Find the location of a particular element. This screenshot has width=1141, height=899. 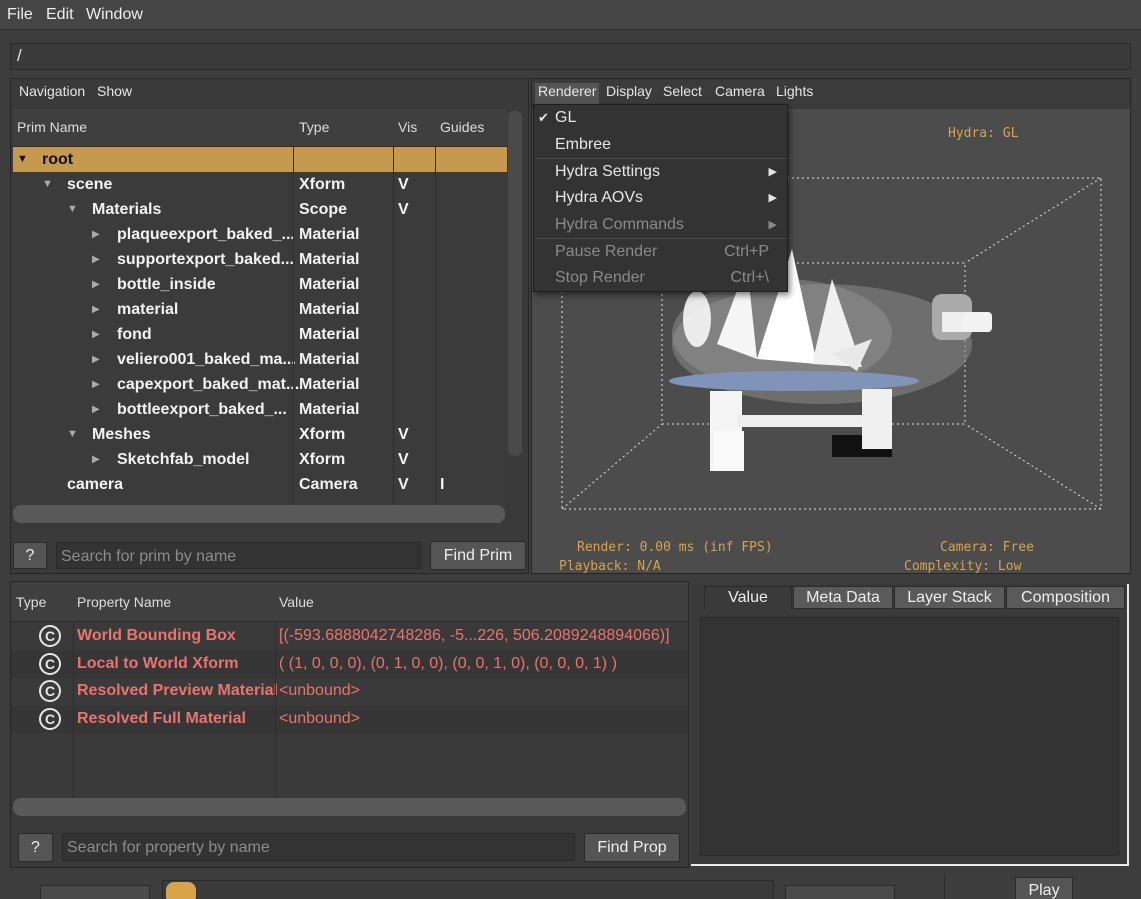

prim-help-button: ? is located at coordinates (30, 555).